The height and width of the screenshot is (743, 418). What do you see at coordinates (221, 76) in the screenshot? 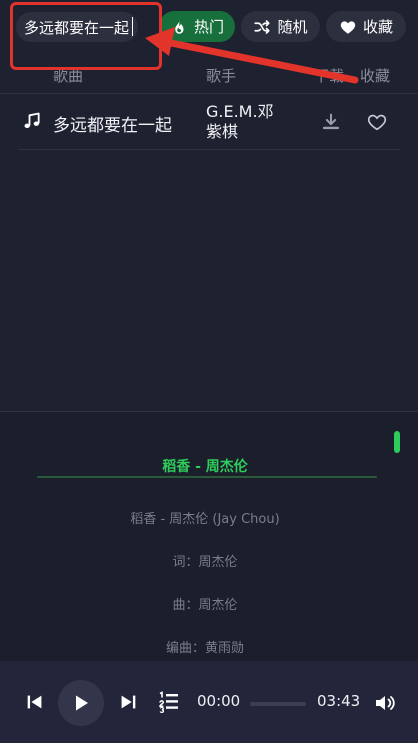
I see `column-header-artist: 歌手` at bounding box center [221, 76].